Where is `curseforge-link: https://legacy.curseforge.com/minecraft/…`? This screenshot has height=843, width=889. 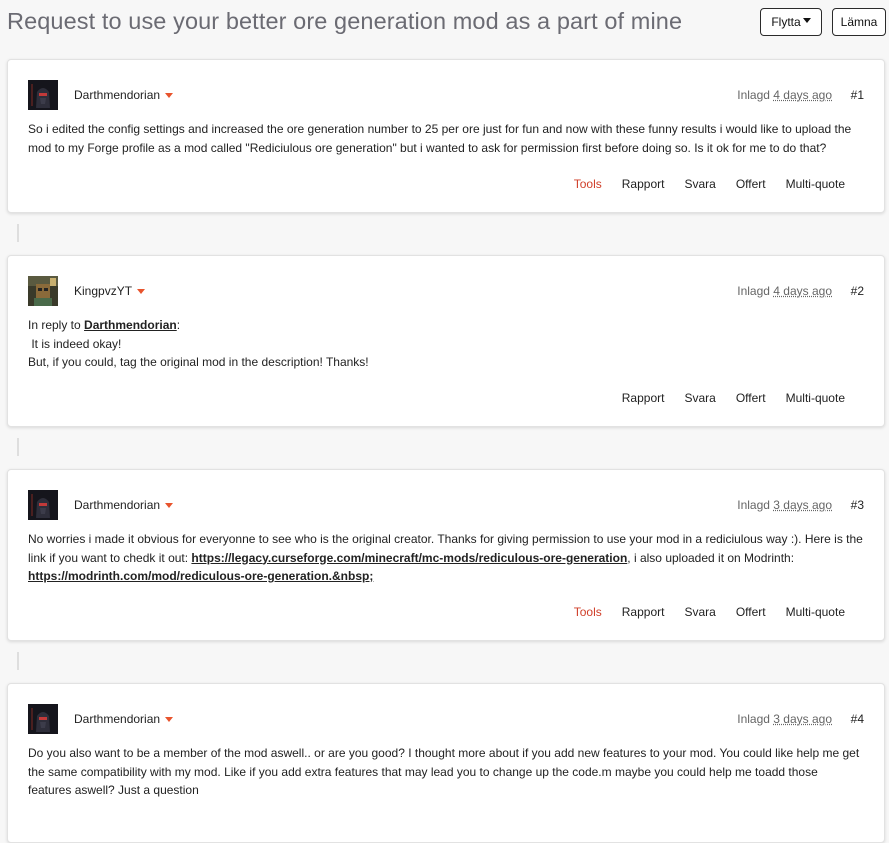 curseforge-link: https://legacy.curseforge.com/minecraft/… is located at coordinates (409, 558).